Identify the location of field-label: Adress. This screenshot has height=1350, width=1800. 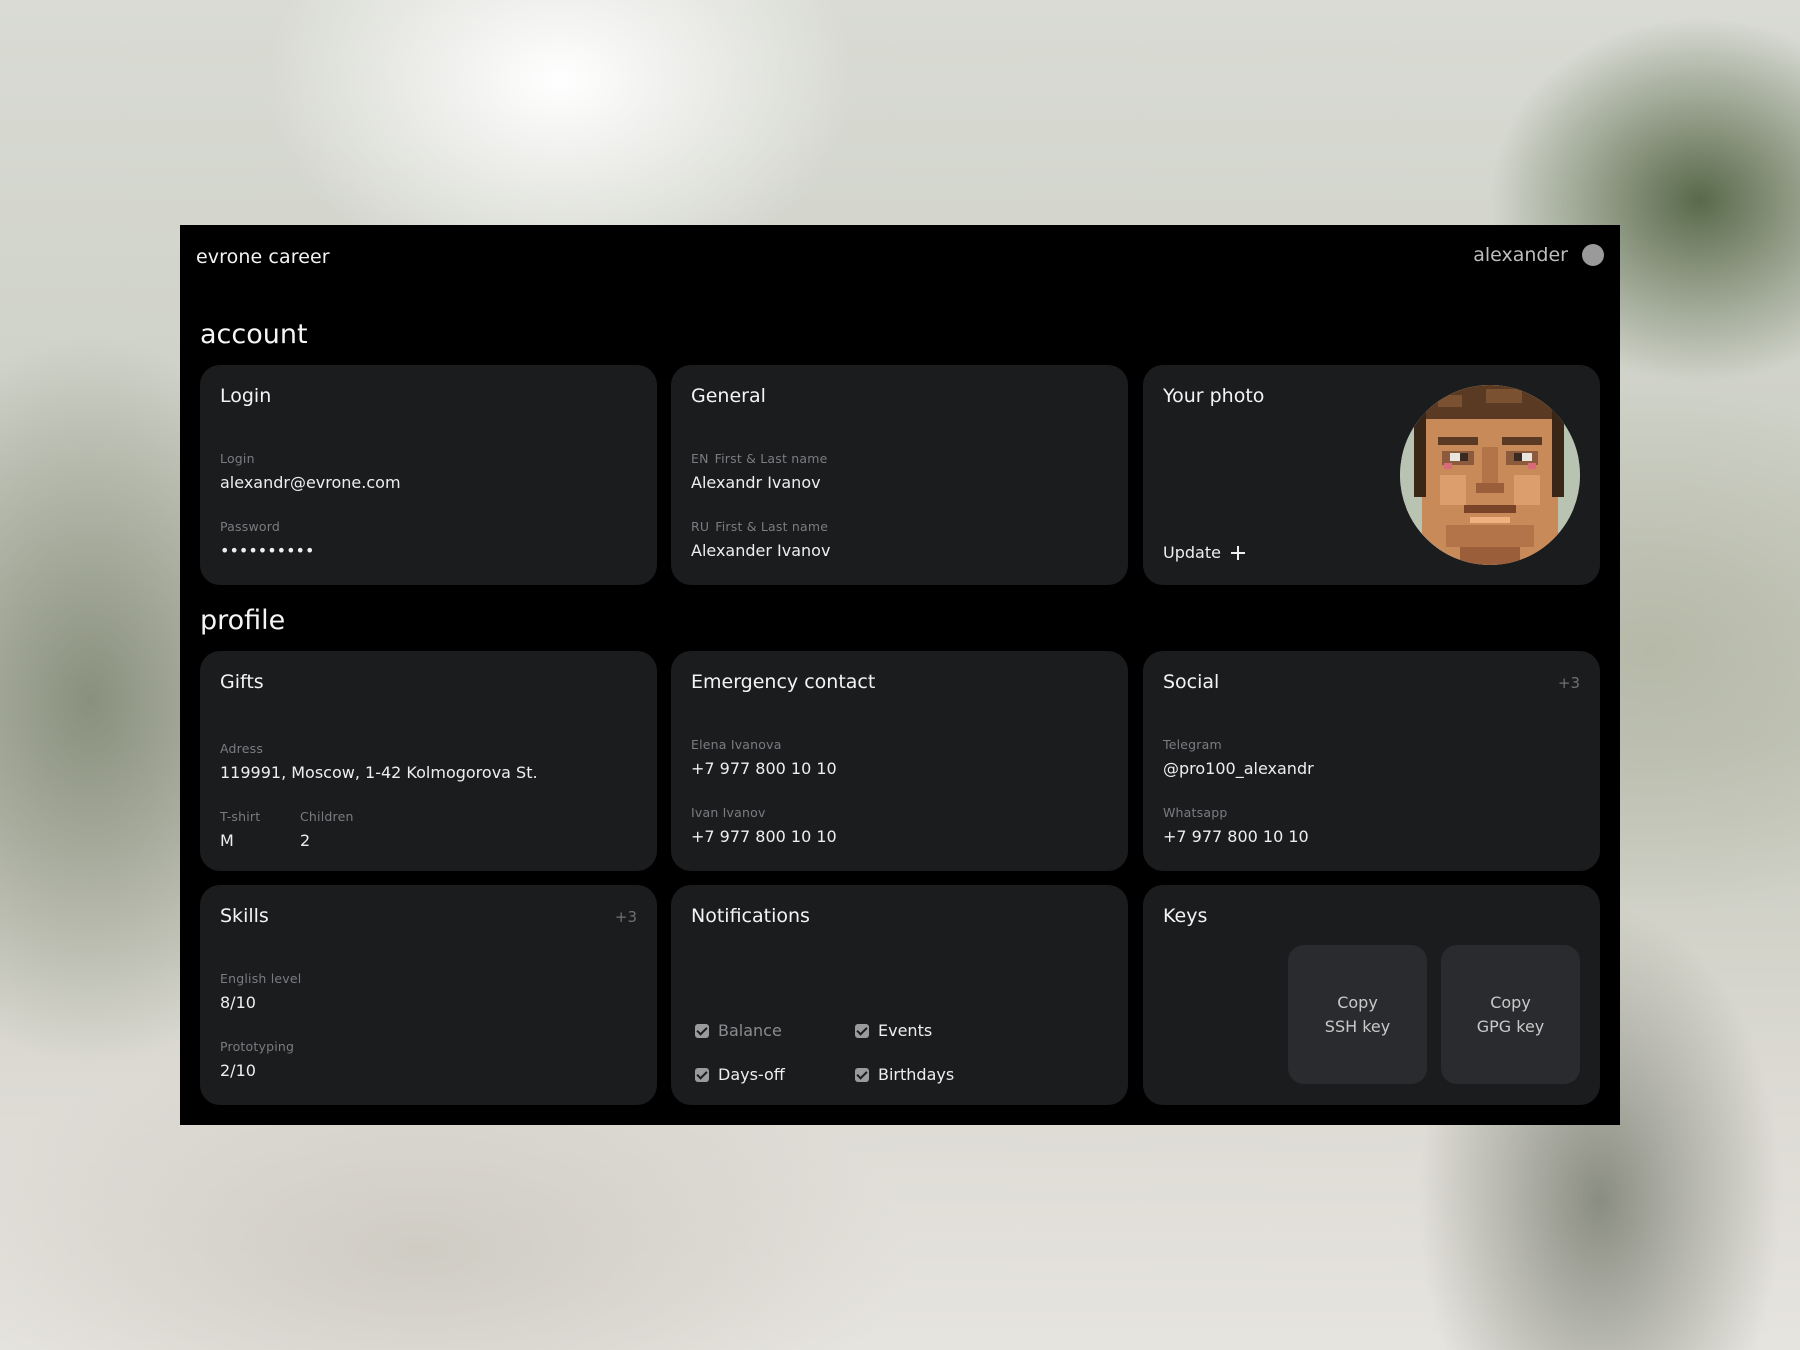
(242, 748).